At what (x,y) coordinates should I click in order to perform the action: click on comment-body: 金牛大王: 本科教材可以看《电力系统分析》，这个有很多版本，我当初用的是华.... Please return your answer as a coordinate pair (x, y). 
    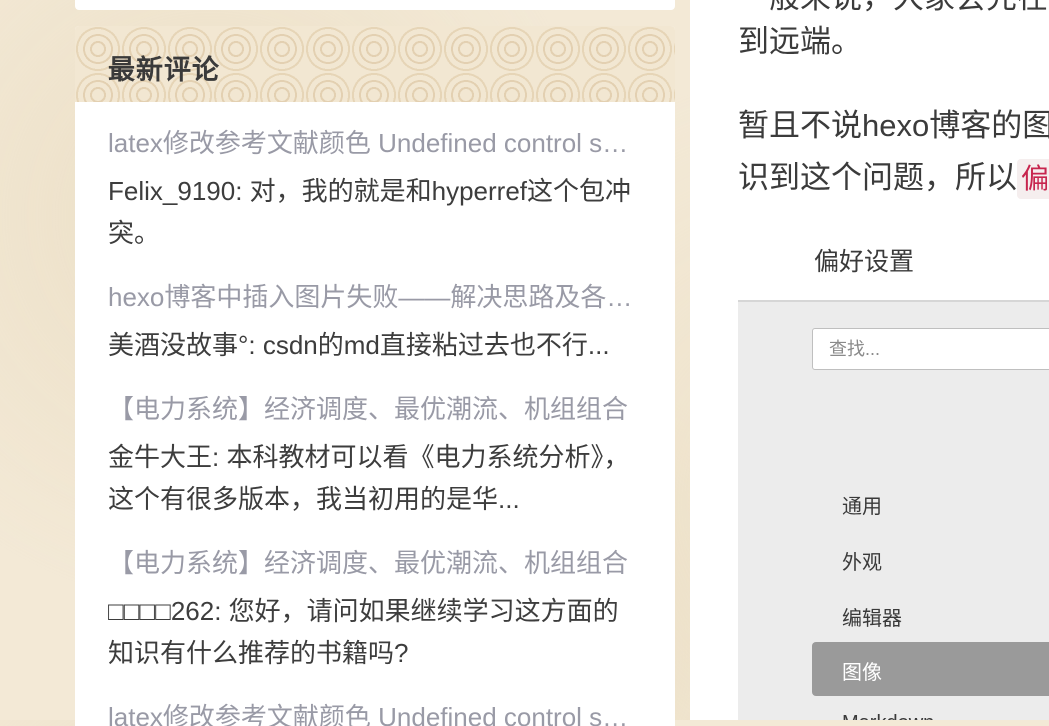
    Looking at the image, I should click on (375, 478).